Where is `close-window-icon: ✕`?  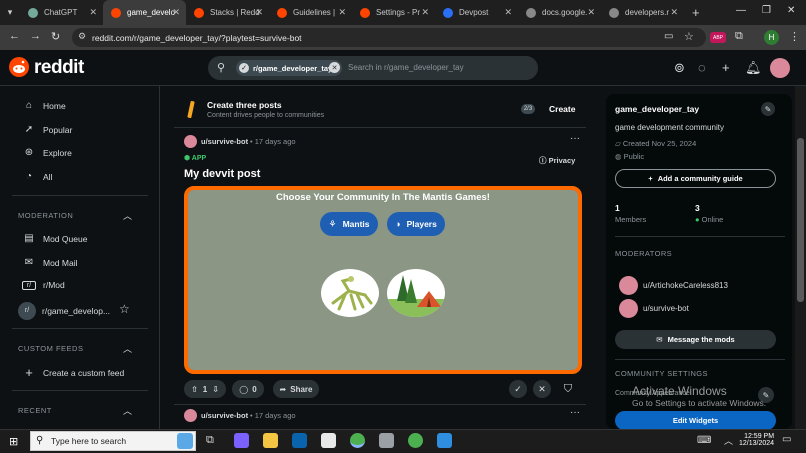 close-window-icon: ✕ is located at coordinates (791, 10).